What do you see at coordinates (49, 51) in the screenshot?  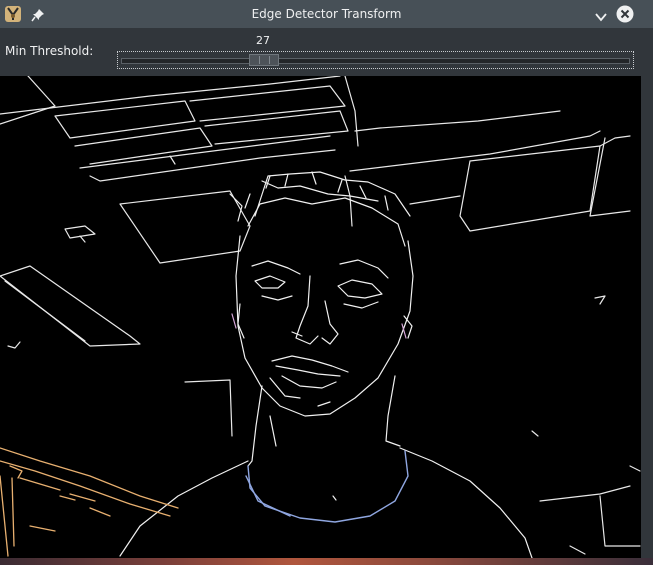 I see `min-threshold-label: Min Threshold:` at bounding box center [49, 51].